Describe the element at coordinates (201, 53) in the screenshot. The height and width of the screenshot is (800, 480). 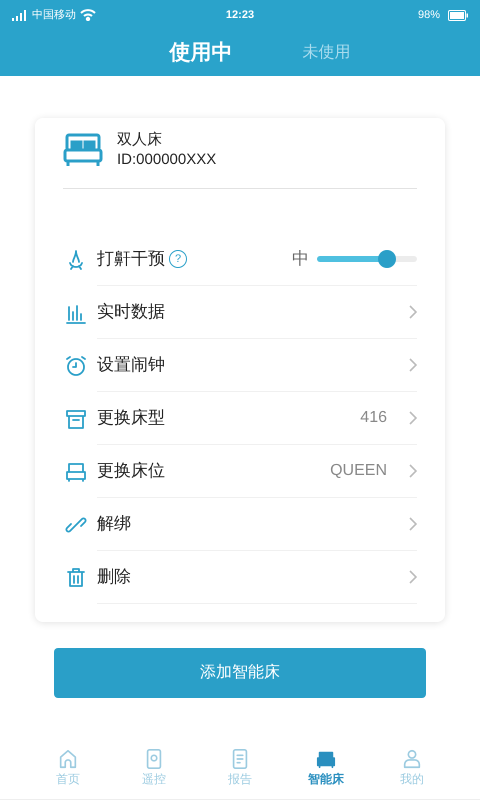
I see `tab: 使用中` at that location.